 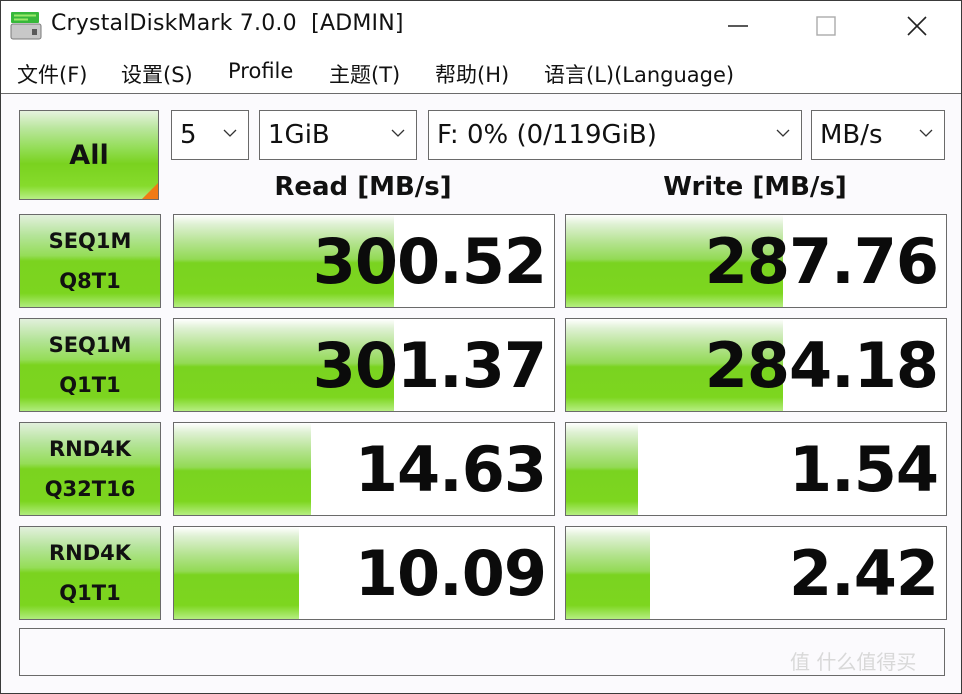 What do you see at coordinates (864, 469) in the screenshot?
I see `write-value: 1.54` at bounding box center [864, 469].